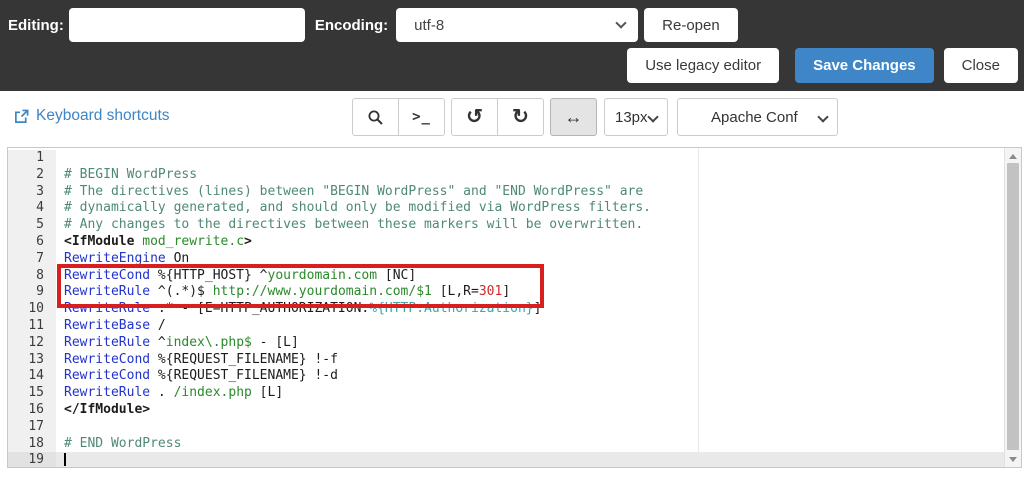  I want to click on code-line-text: RewriteCond %{REQUEST_FILENAME} !-f, so click(201, 359).